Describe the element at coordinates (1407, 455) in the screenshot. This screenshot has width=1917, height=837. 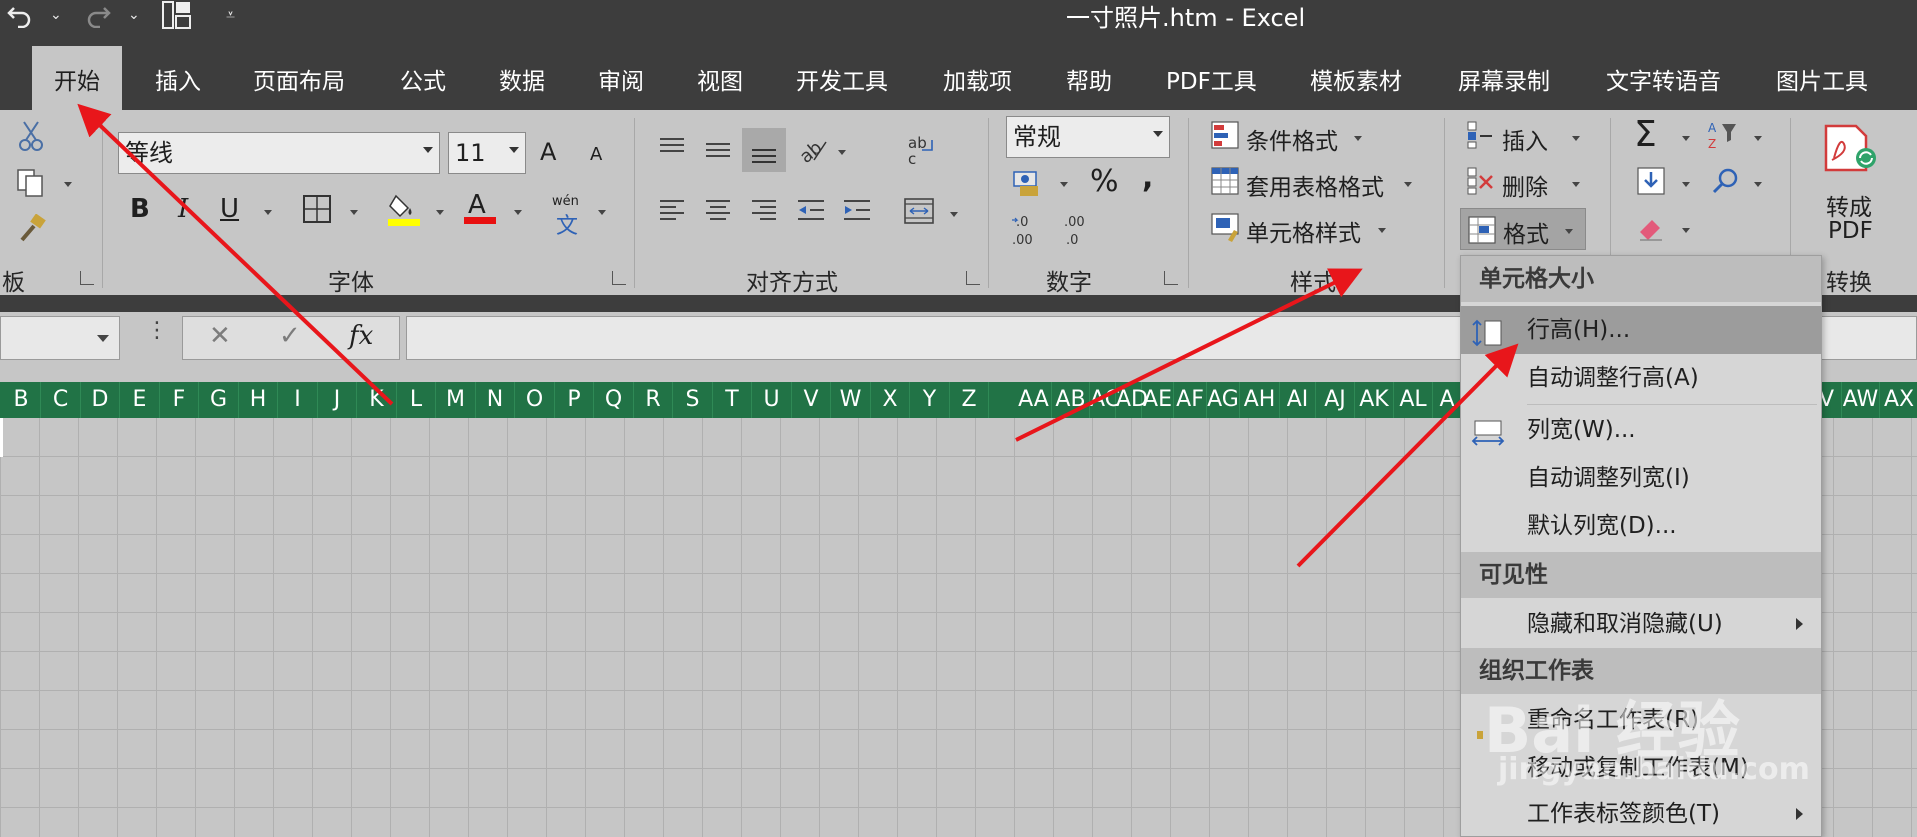
I see `arrow-to-row-height` at that location.